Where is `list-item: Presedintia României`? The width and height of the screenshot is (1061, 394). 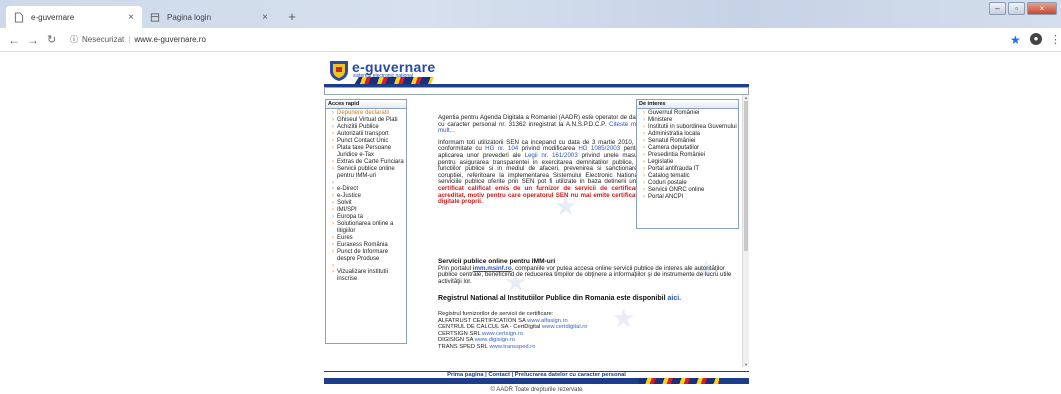 list-item: Presedintia României is located at coordinates (690, 155).